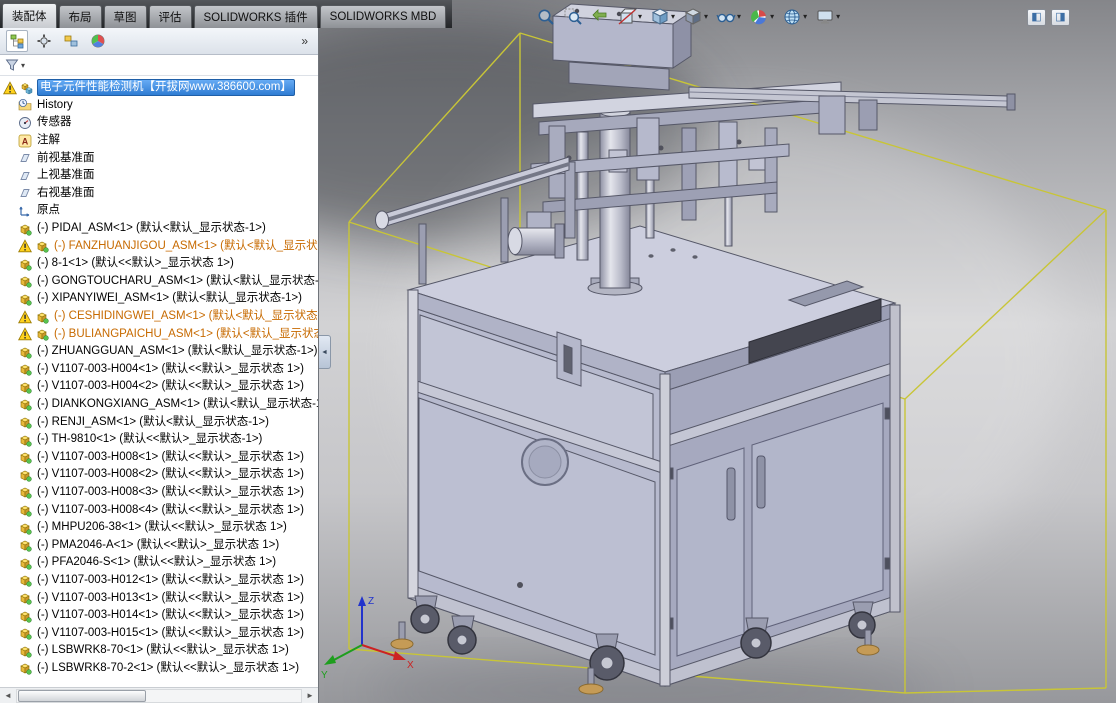 This screenshot has width=1116, height=703. I want to click on tree-item: (-) FANZHUANJIGOU_ASM<1> (默认<默认_显示状态-1>), so click(159, 246).